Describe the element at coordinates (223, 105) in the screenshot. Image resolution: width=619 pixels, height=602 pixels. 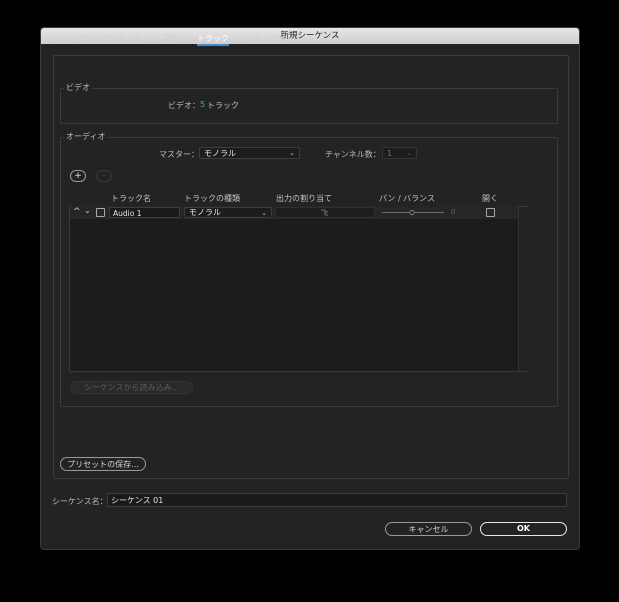
I see `video-tracks-unit: トラック` at that location.